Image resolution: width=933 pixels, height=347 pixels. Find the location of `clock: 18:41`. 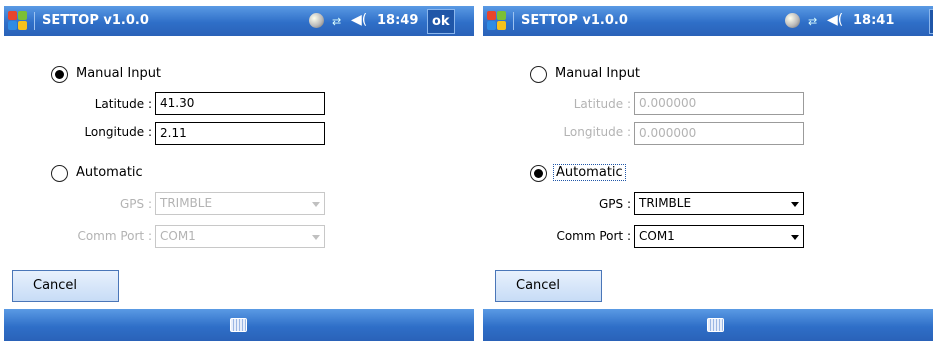

clock: 18:41 is located at coordinates (873, 20).